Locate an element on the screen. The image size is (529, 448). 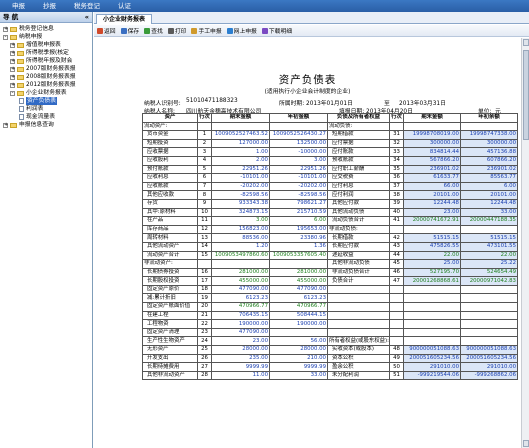
amount-cell: 524654.49 is located at coordinates (489, 272).